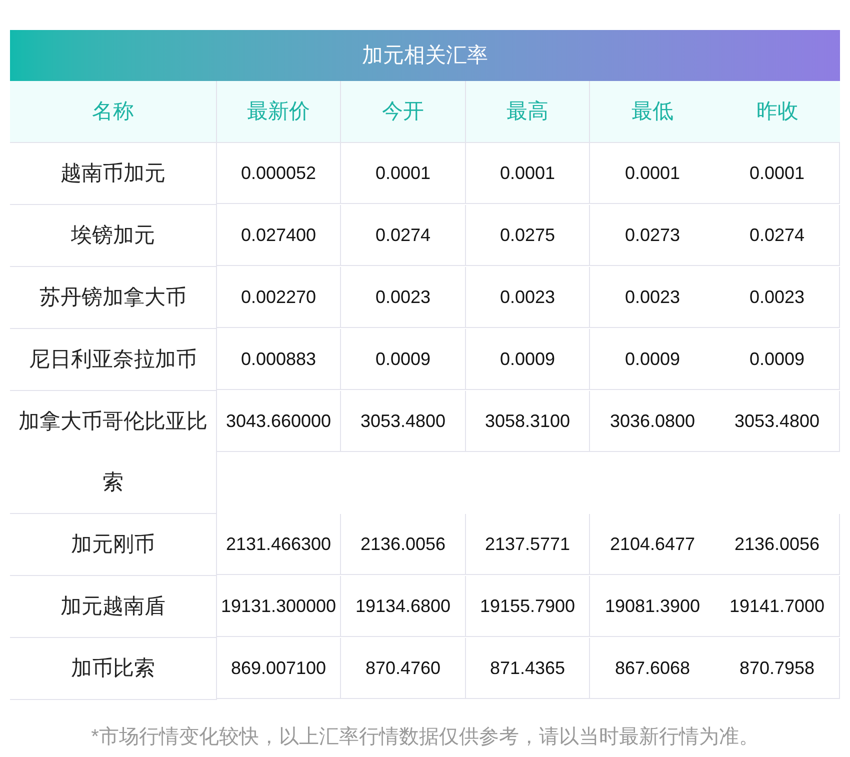 The width and height of the screenshot is (850, 757). I want to click on currency-name: 加拿大币哥伦比亚比索, so click(113, 452).